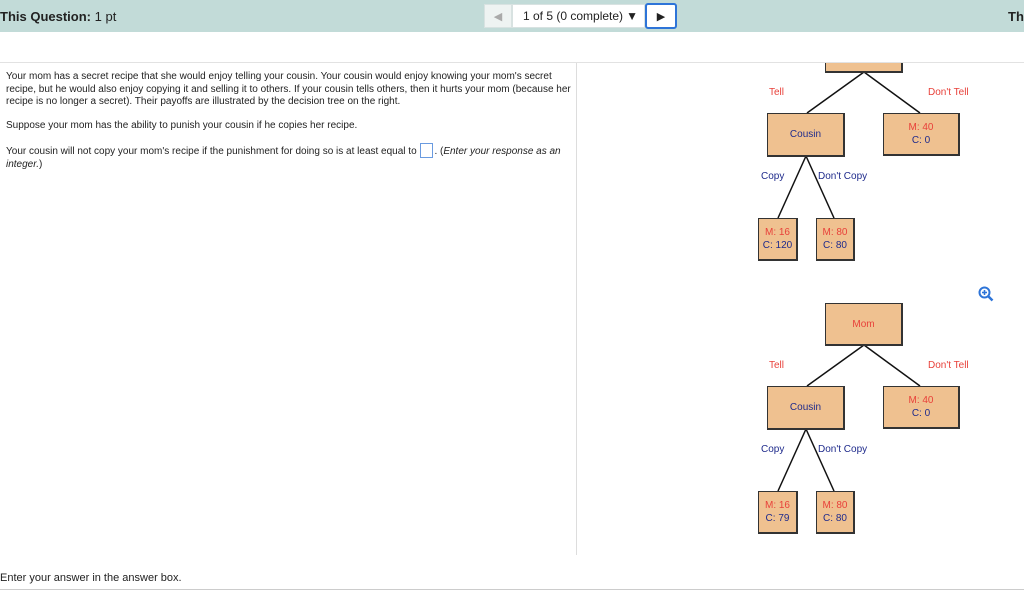 The height and width of the screenshot is (593, 1024). Describe the element at coordinates (91, 578) in the screenshot. I see `answer-instructions: Enter your answer in the answer box.` at that location.